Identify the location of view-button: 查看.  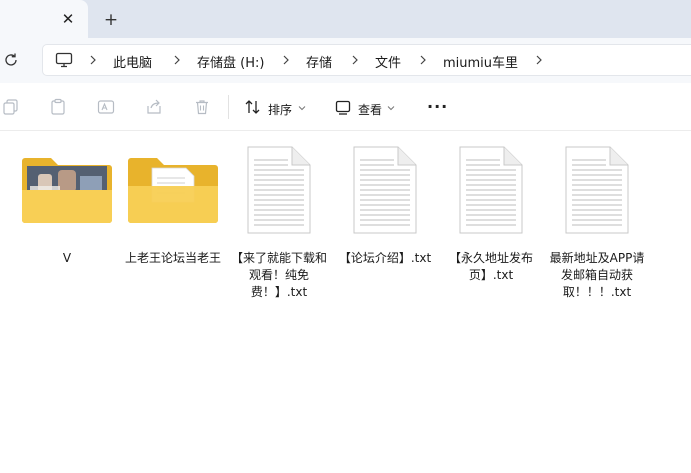
(370, 109).